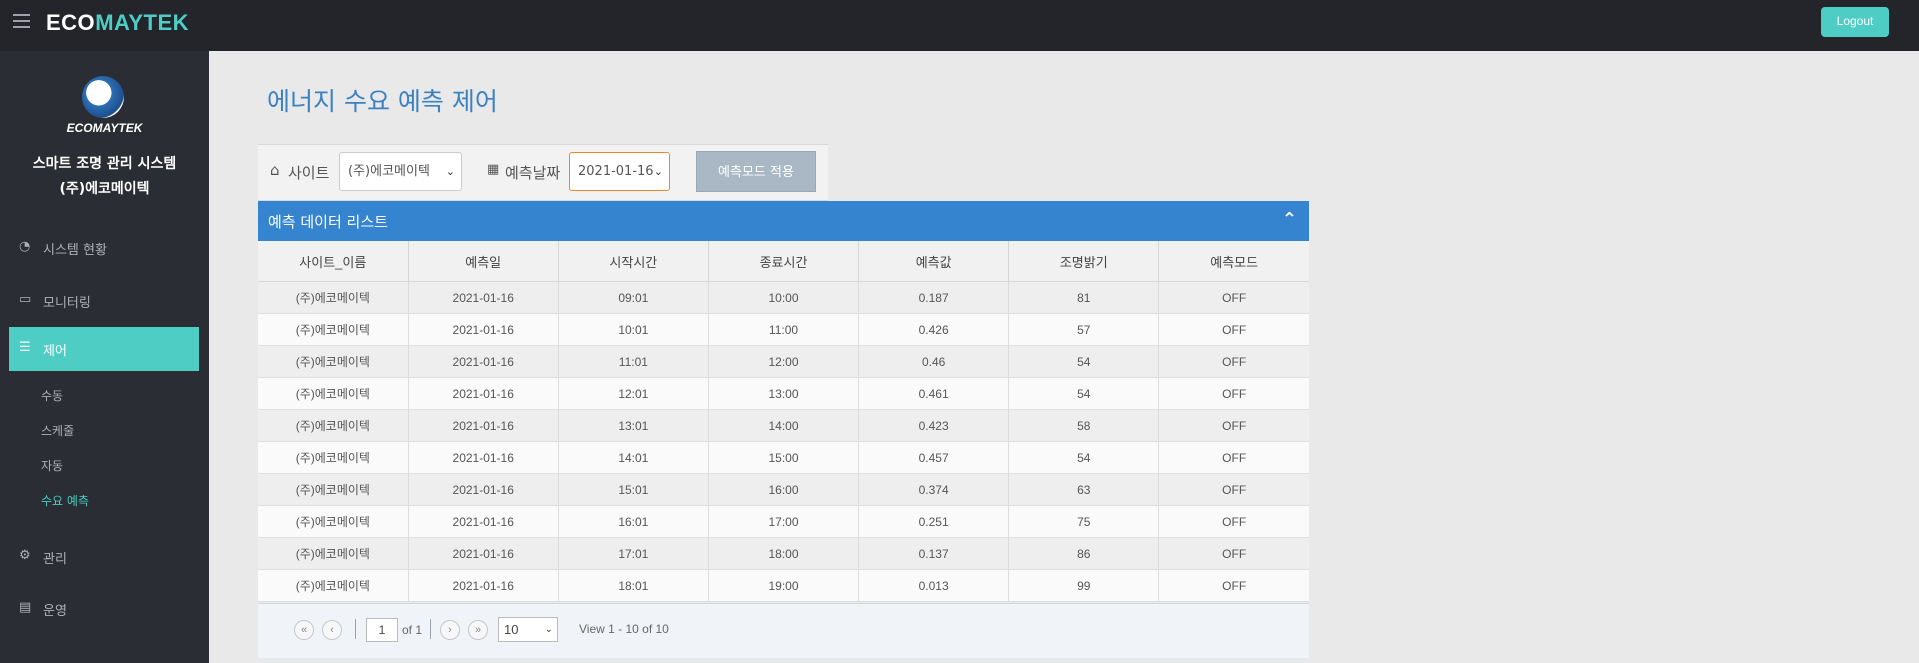  I want to click on pager: « ‹ 1 of 1 › » 10 ⌄ View 1 - 10 of 10, so click(783, 630).